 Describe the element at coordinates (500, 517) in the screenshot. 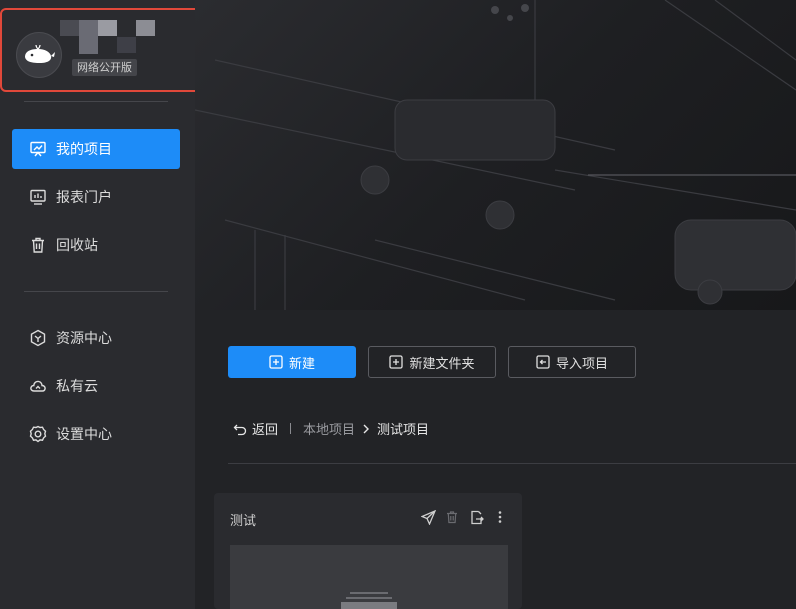

I see `more-icon` at that location.